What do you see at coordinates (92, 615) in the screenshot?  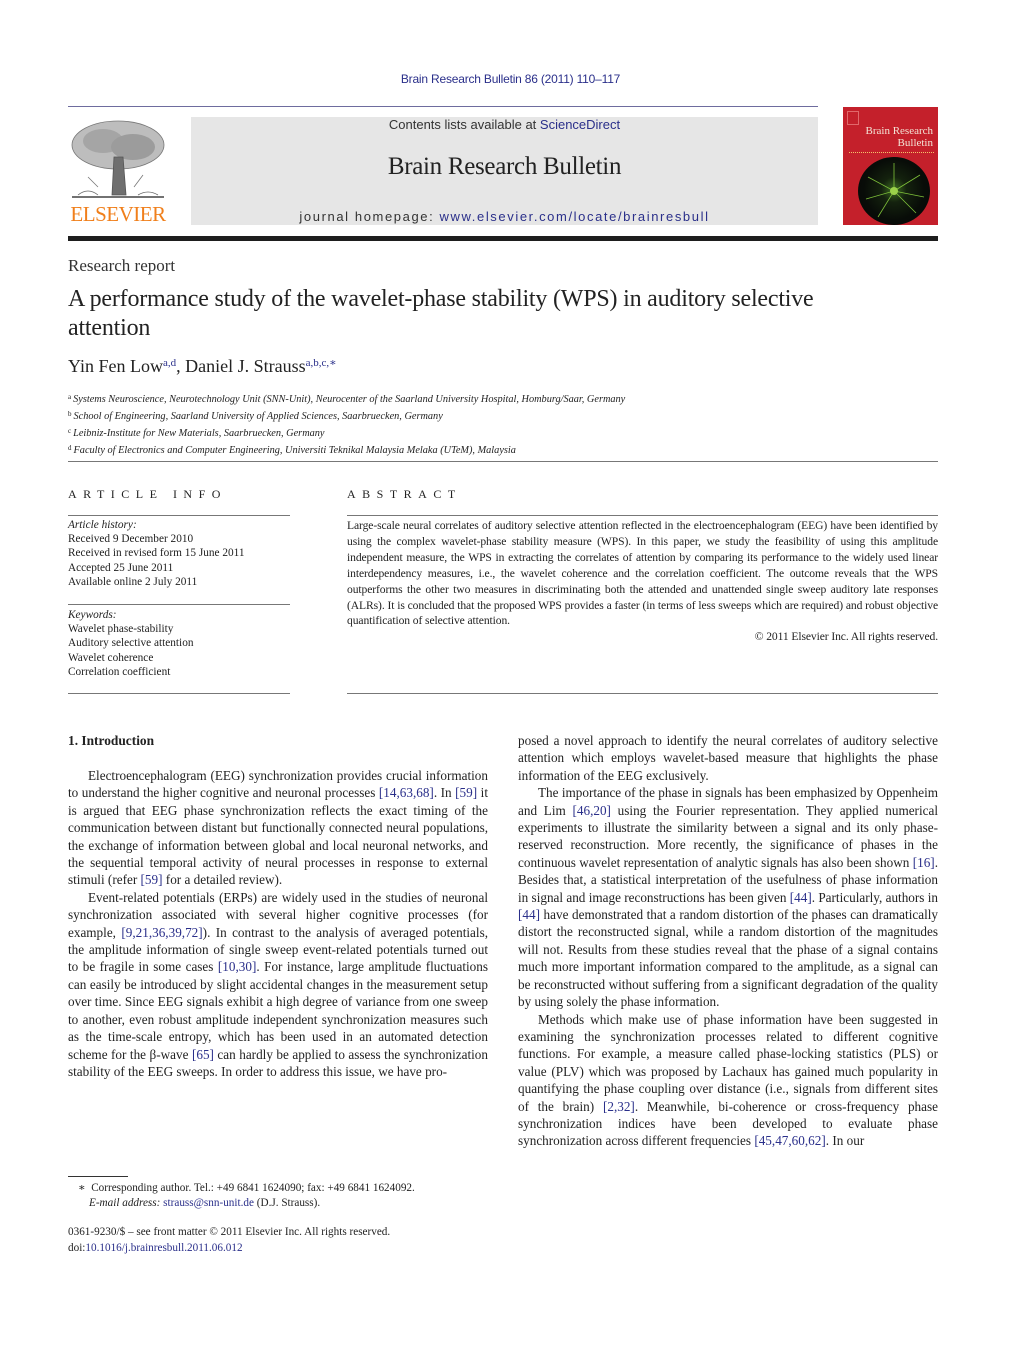 I see `keywords-label: Keywords:` at bounding box center [92, 615].